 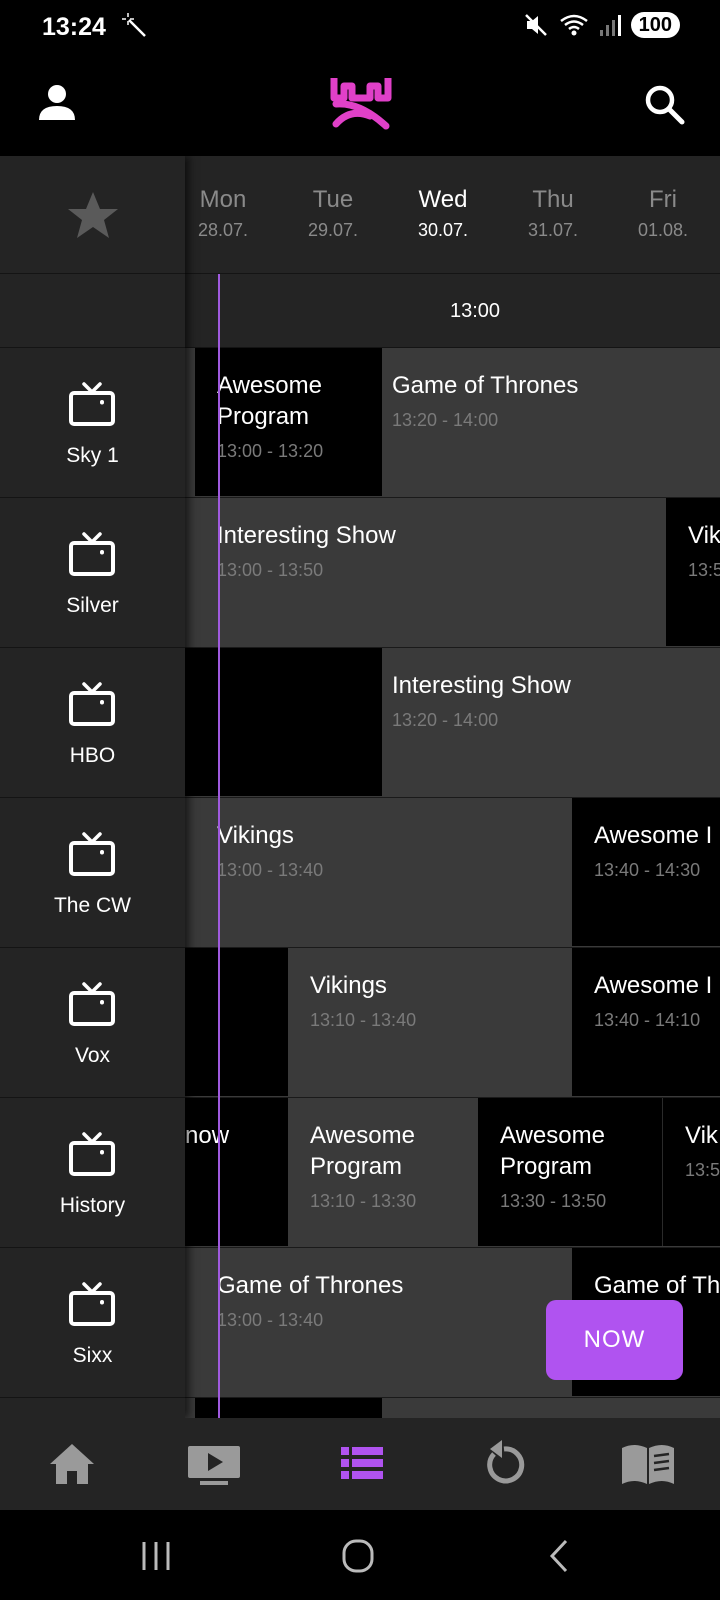 What do you see at coordinates (452, 1408) in the screenshot?
I see `program-row` at bounding box center [452, 1408].